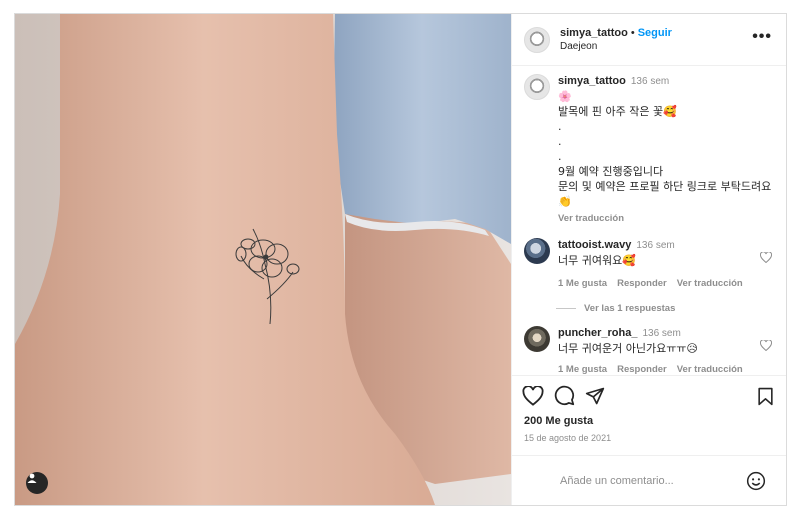 The width and height of the screenshot is (800, 517). I want to click on caption-time: 136 sem, so click(650, 81).